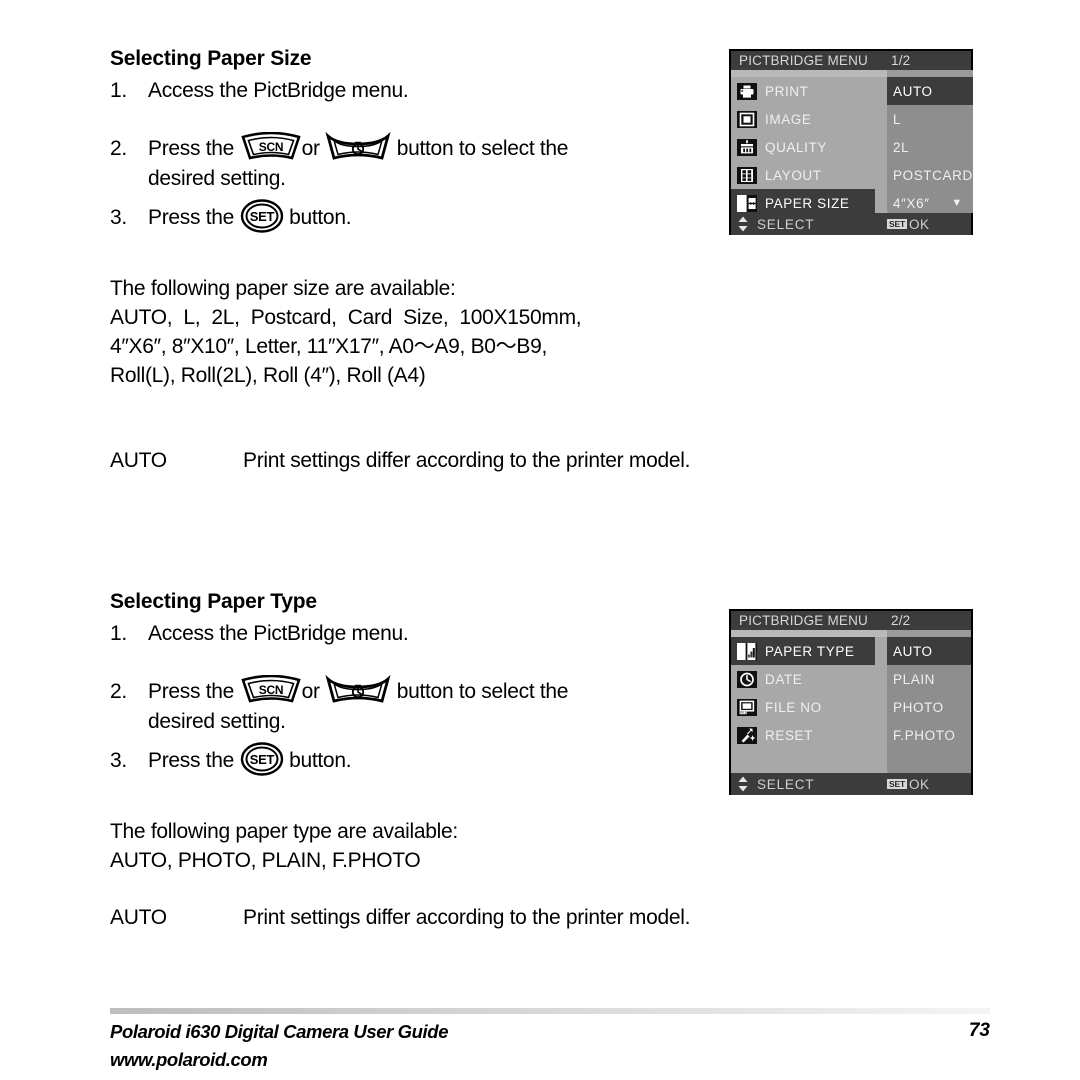 The height and width of the screenshot is (1080, 1080). What do you see at coordinates (118, 633) in the screenshot?
I see `step-1-number-type: 1.` at bounding box center [118, 633].